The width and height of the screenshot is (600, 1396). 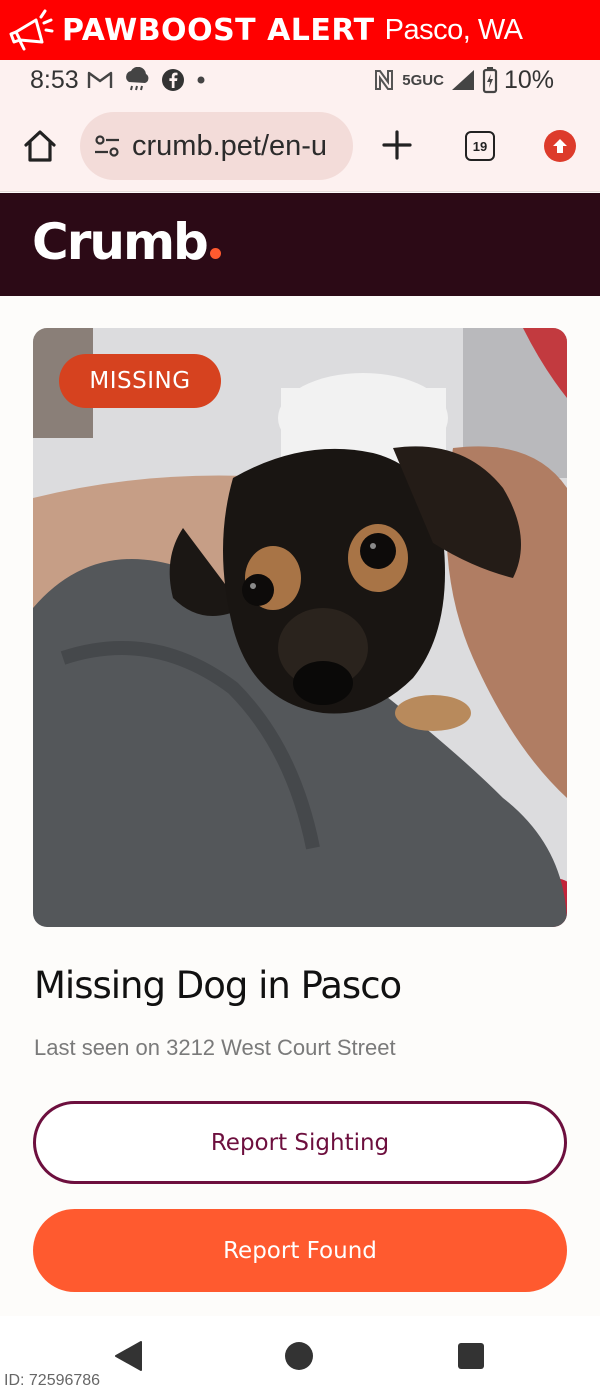 What do you see at coordinates (300, 1250) in the screenshot?
I see `report-found-button: Report Found` at bounding box center [300, 1250].